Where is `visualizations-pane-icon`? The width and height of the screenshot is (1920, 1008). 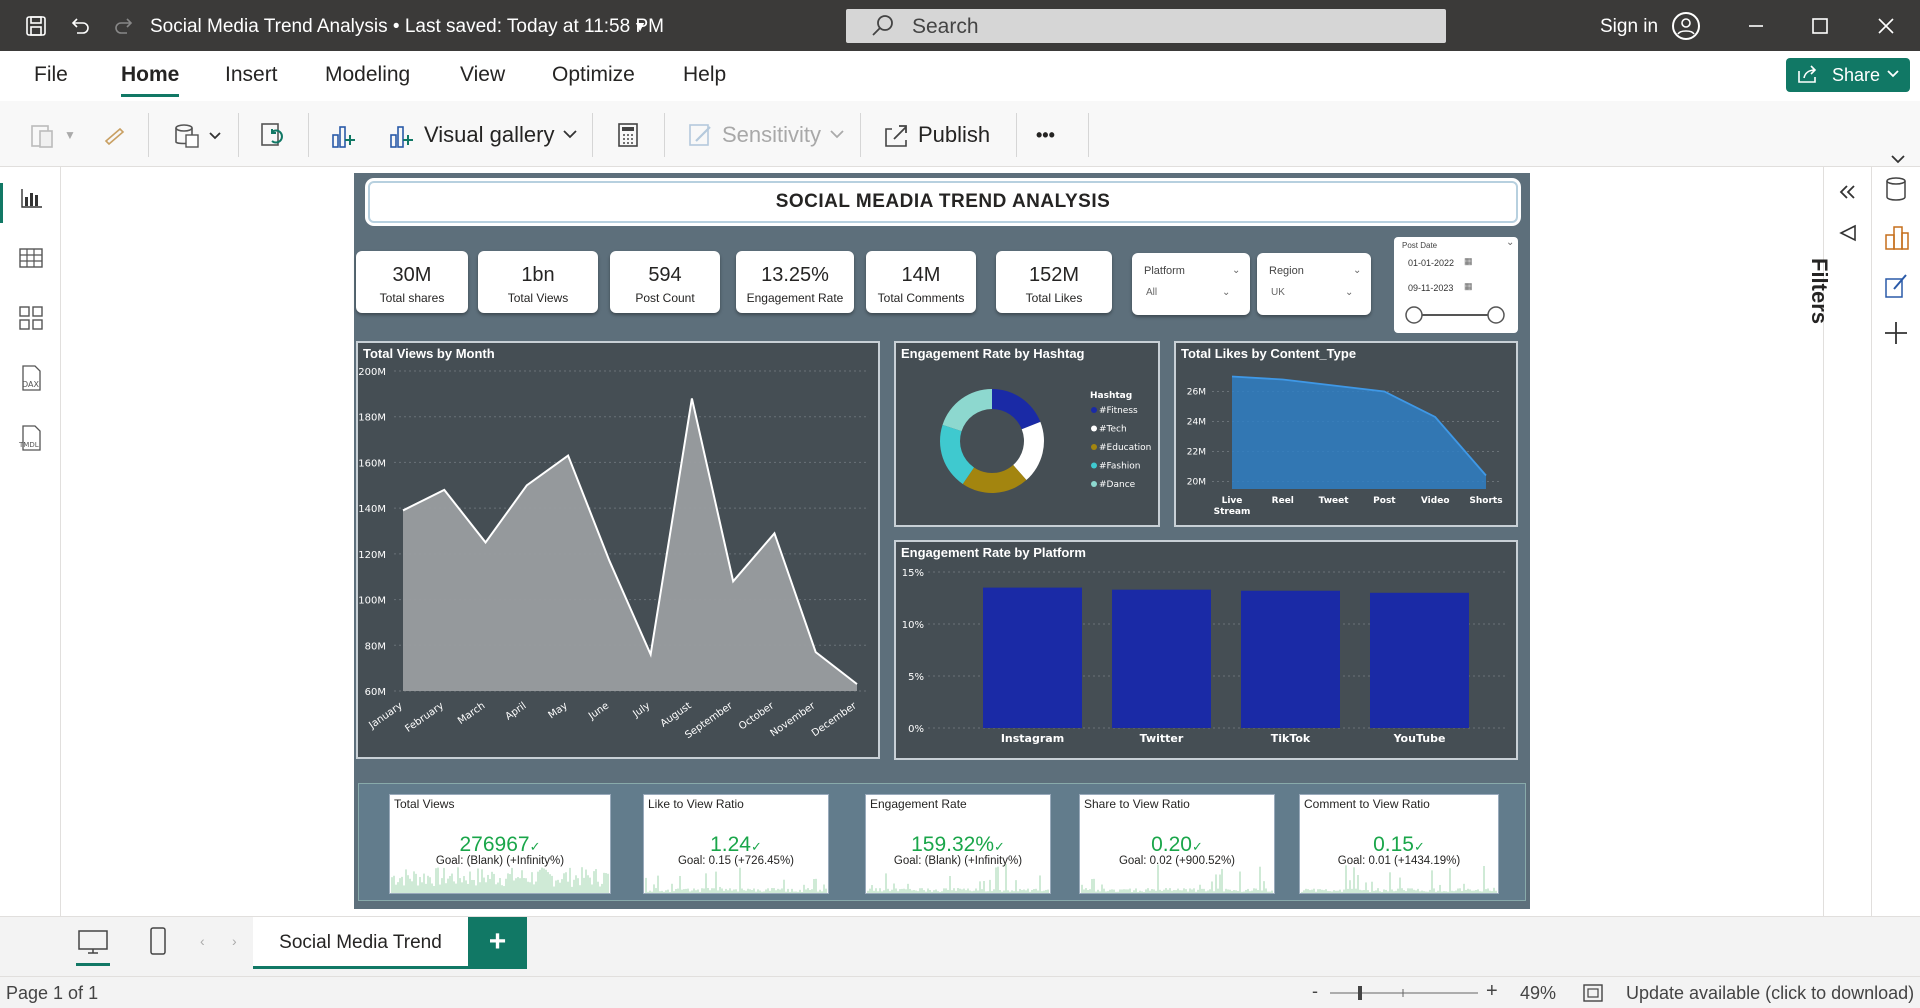
visualizations-pane-icon is located at coordinates (1896, 239).